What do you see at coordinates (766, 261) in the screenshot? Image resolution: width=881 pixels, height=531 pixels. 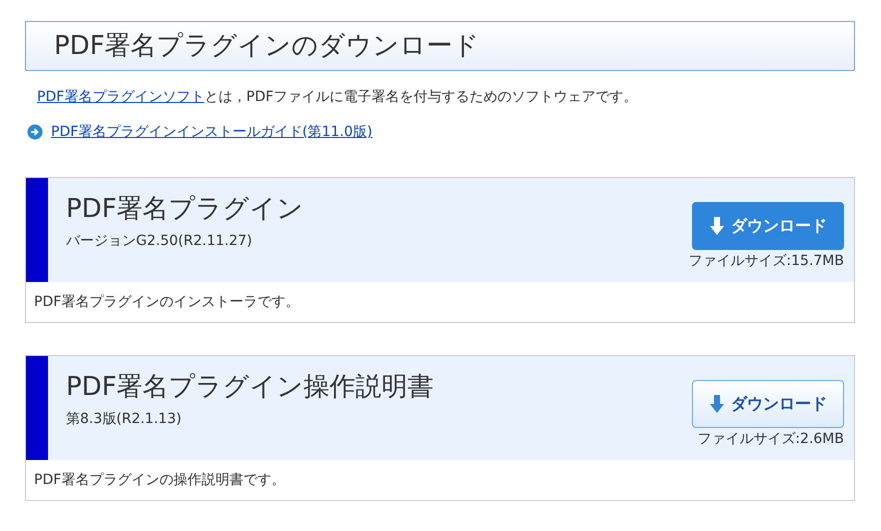 I see `file-size: ファイルサイズ:15.7MB` at bounding box center [766, 261].